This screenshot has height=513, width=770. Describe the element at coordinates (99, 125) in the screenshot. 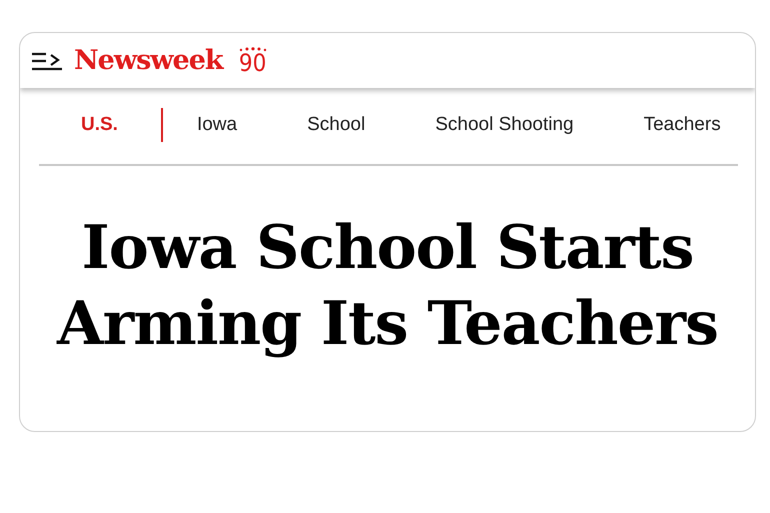

I see `topic-tag: U.S.` at that location.